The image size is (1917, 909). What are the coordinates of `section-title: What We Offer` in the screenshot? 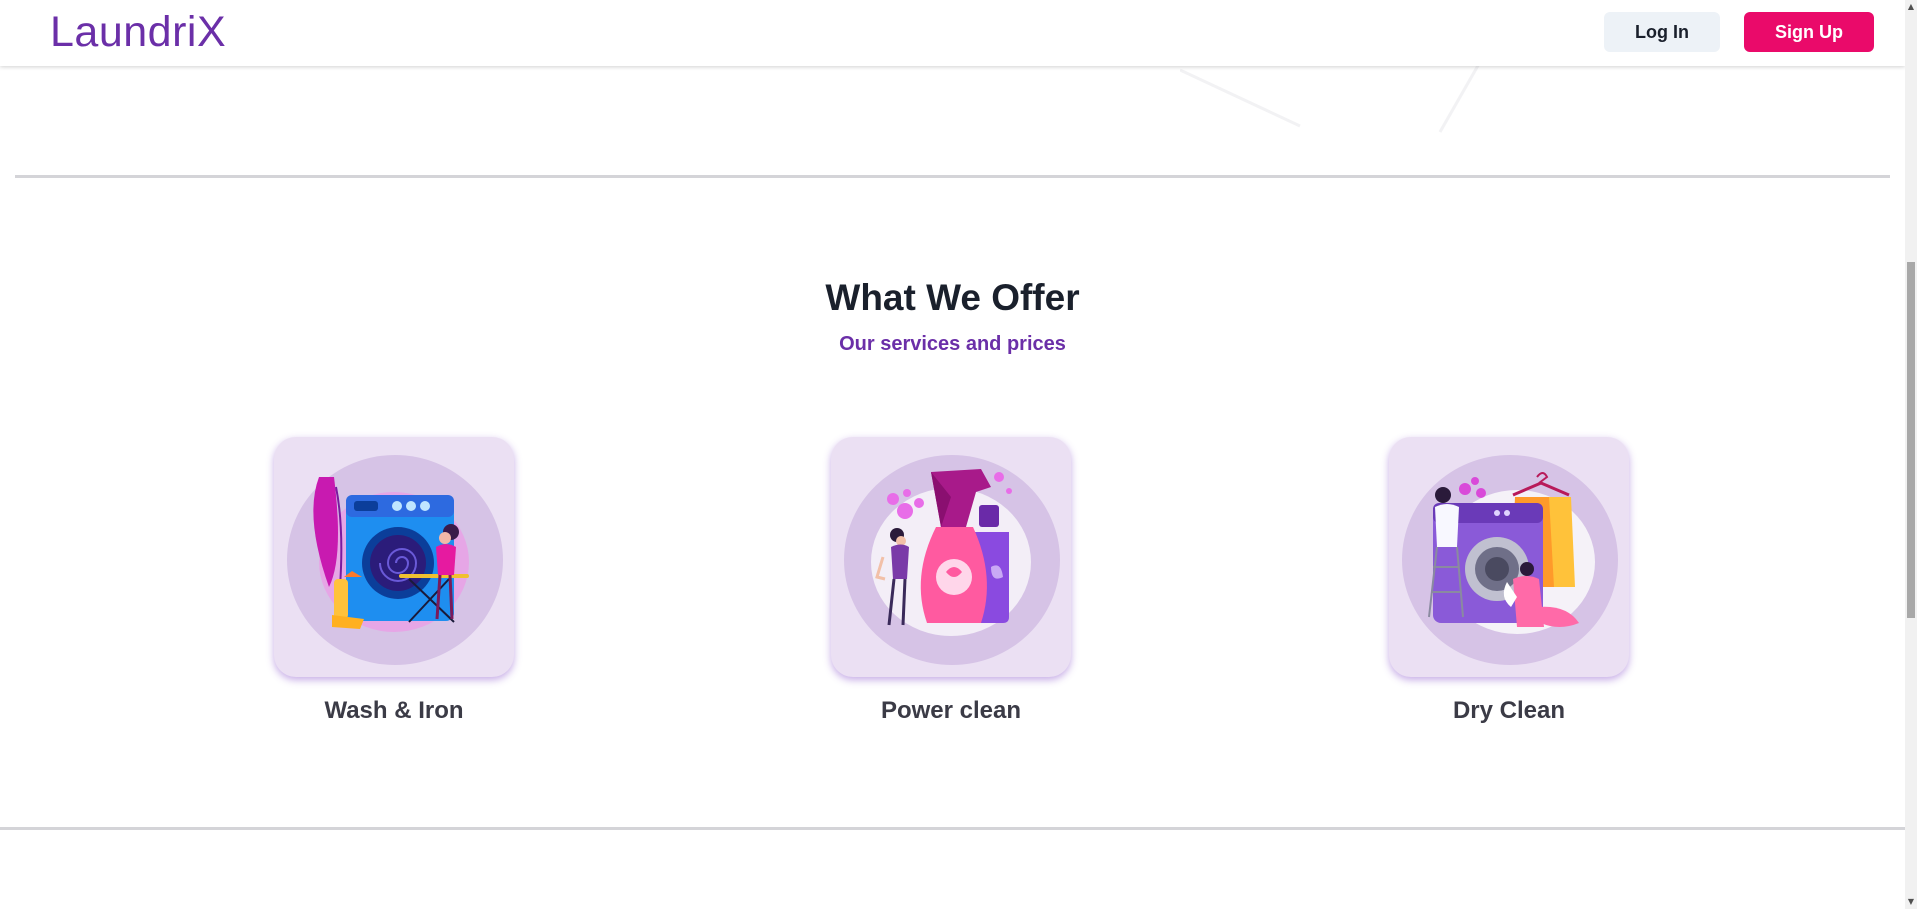 It's located at (952, 297).